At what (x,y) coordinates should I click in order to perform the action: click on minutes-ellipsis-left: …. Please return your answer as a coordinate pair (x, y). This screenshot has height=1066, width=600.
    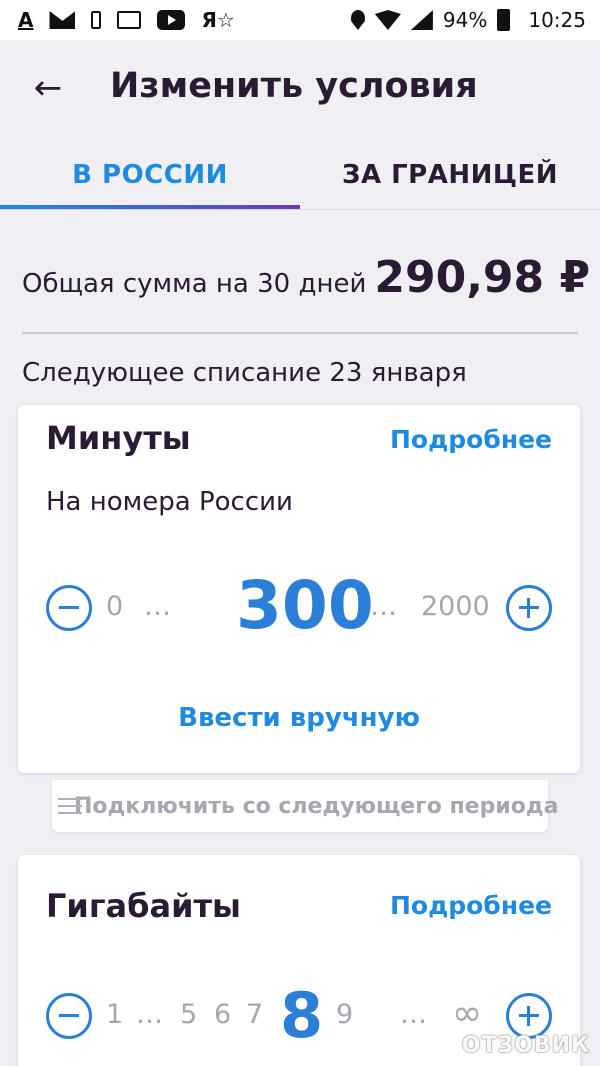
    Looking at the image, I should click on (158, 606).